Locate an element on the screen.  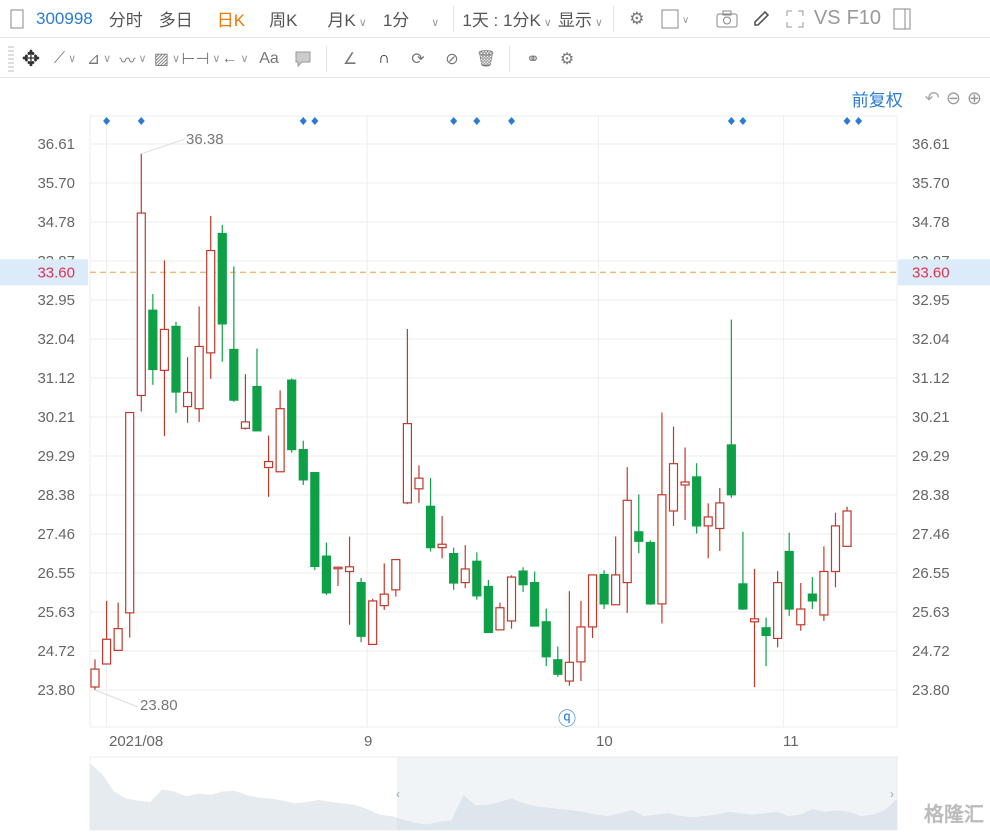
min-price-label: 23.80 is located at coordinates (159, 705).